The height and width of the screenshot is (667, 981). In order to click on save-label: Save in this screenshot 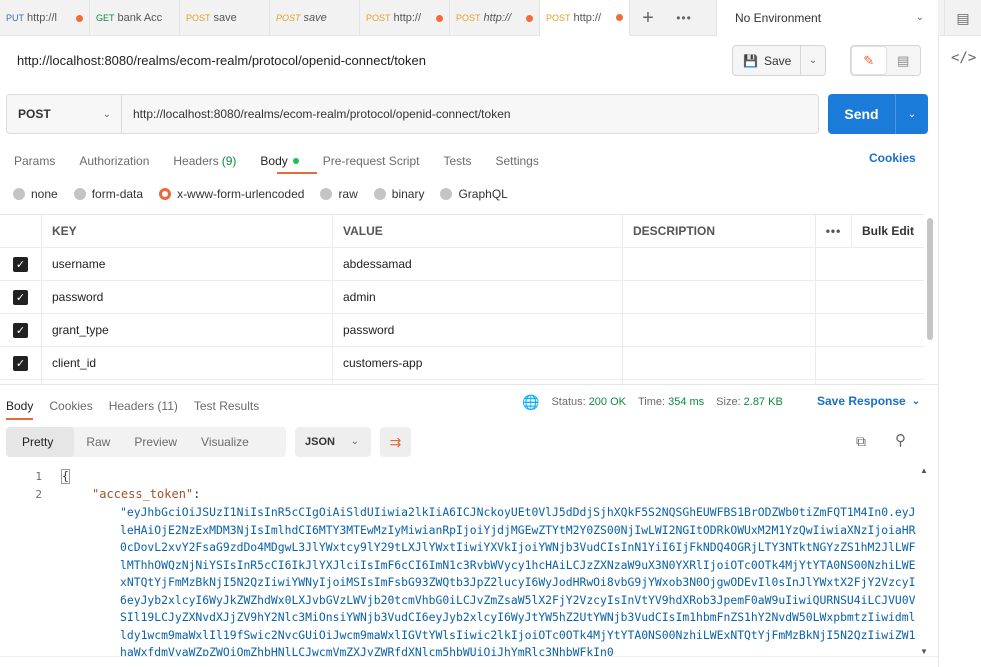, I will do `click(777, 60)`.